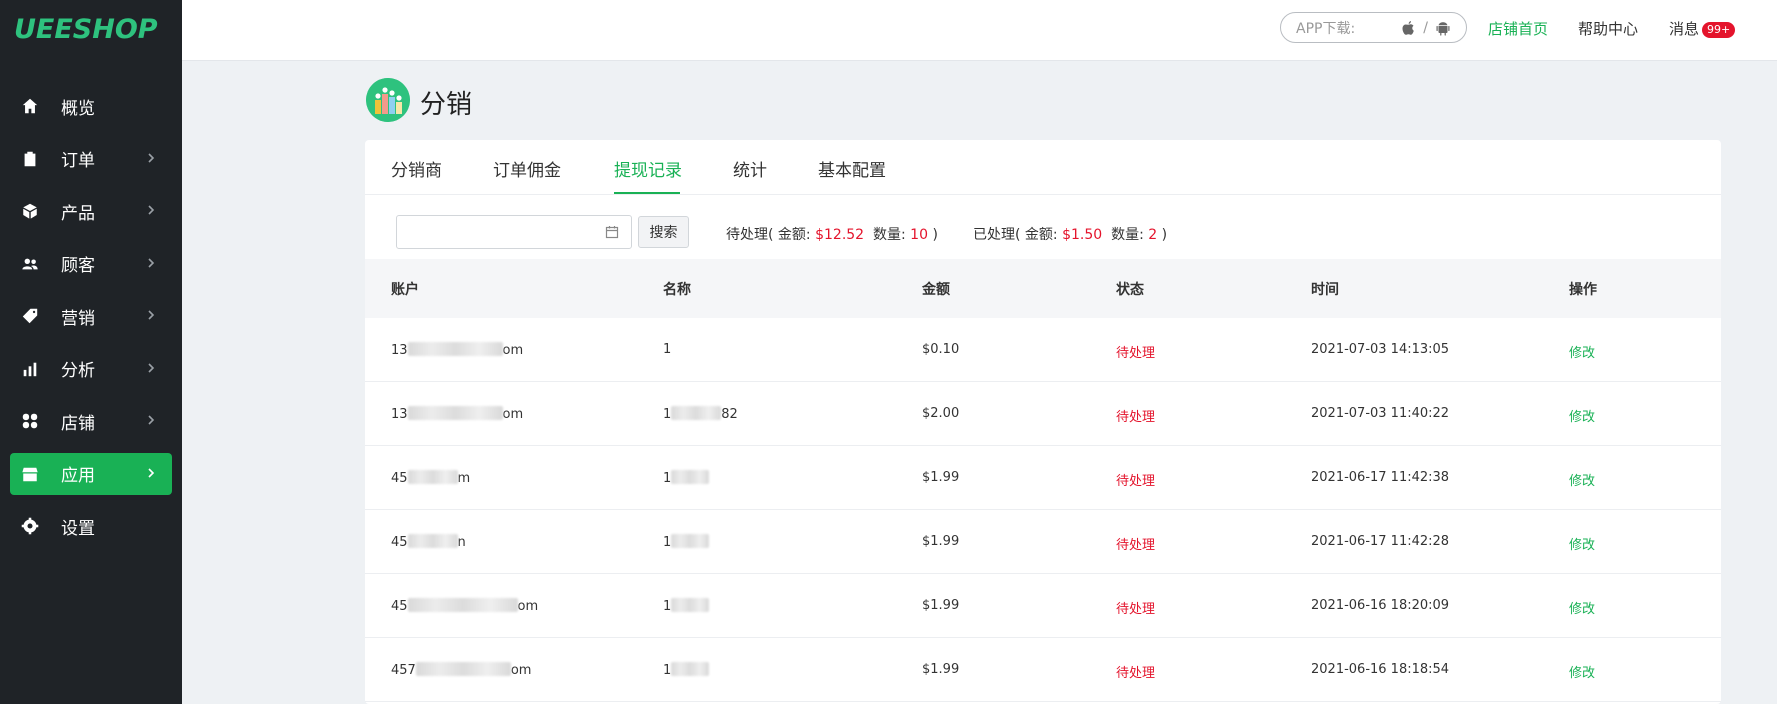  What do you see at coordinates (1043, 478) in the screenshot?
I see `table-row: 45 m 1 $1.99 待处理 2021-06-17 11:42:38 修改` at bounding box center [1043, 478].